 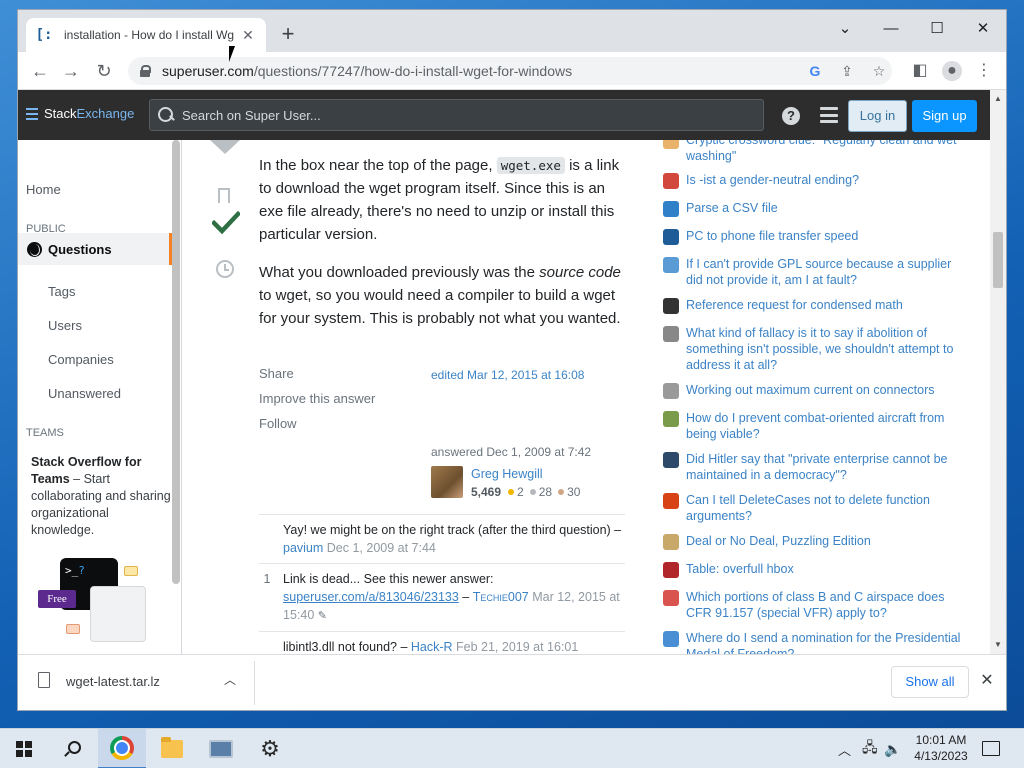 I want to click on worldbuilding-site-icon, so click(x=671, y=419).